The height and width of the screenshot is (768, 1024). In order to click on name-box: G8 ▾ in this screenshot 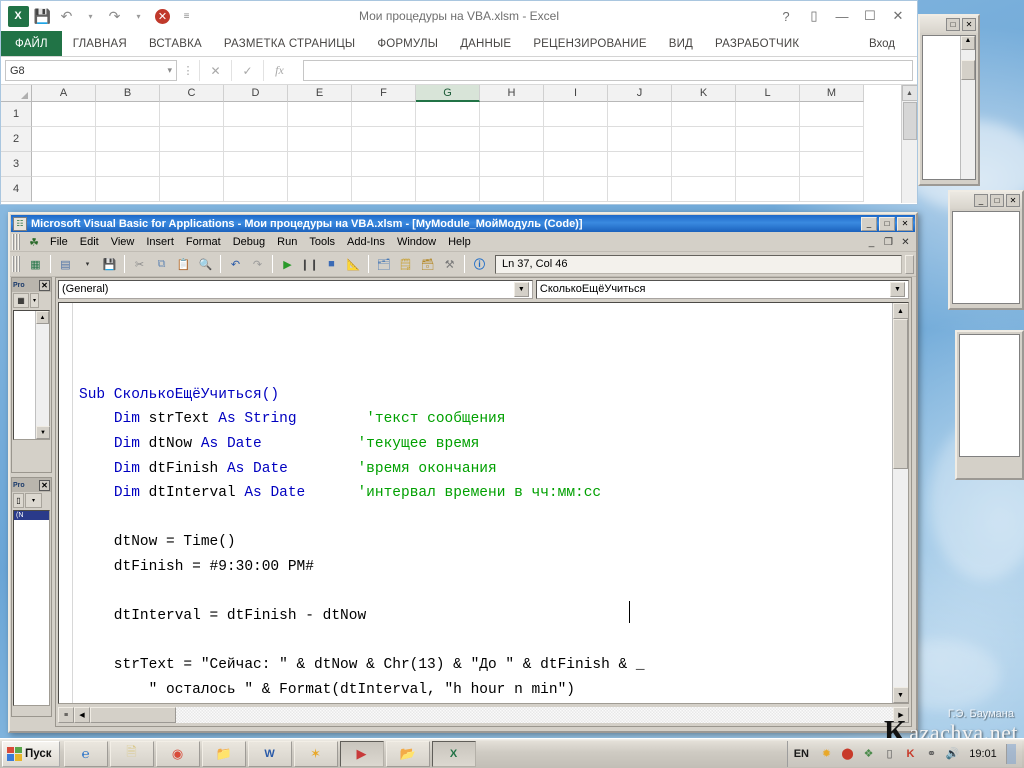, I will do `click(91, 70)`.